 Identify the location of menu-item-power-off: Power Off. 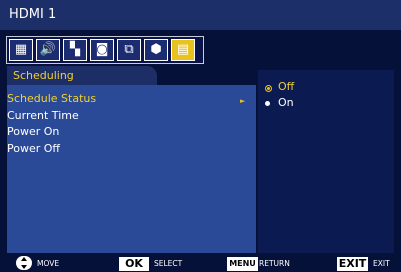
(33, 149).